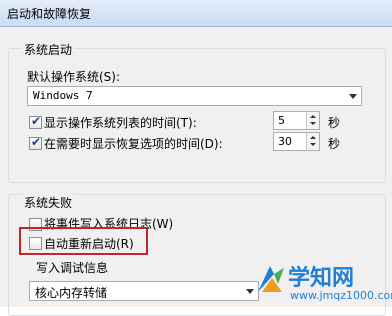  I want to click on default-os-dropdown: Windows 7, so click(194, 96).